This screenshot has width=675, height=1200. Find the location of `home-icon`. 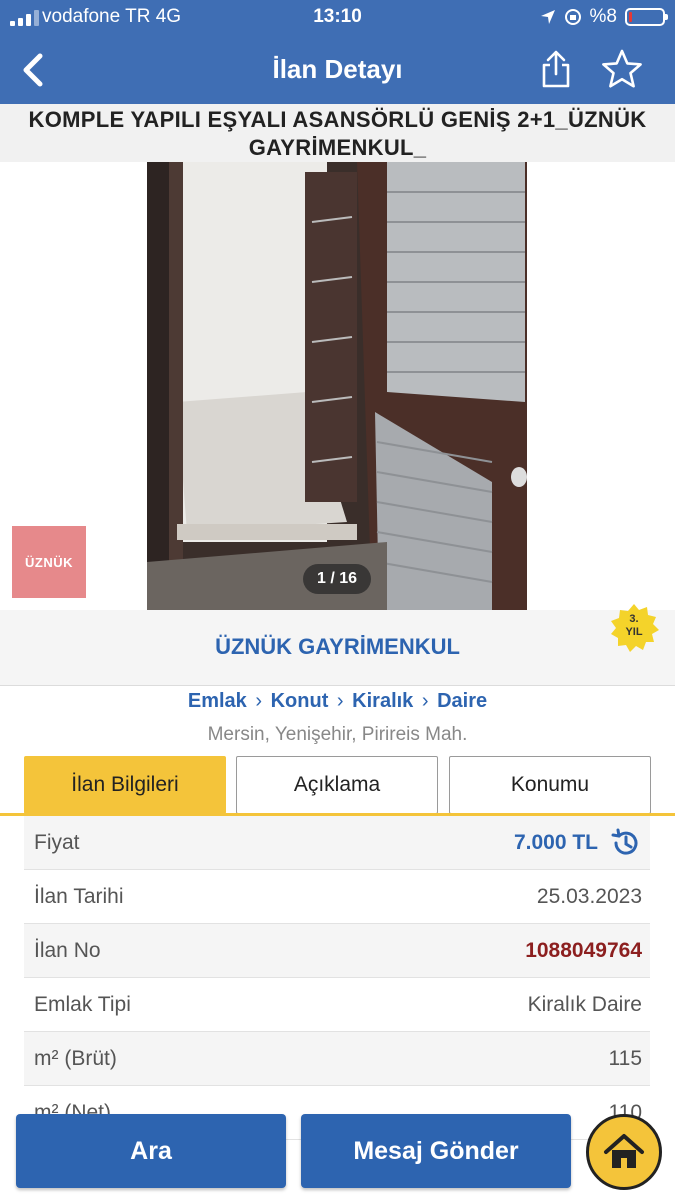

home-icon is located at coordinates (624, 1151).